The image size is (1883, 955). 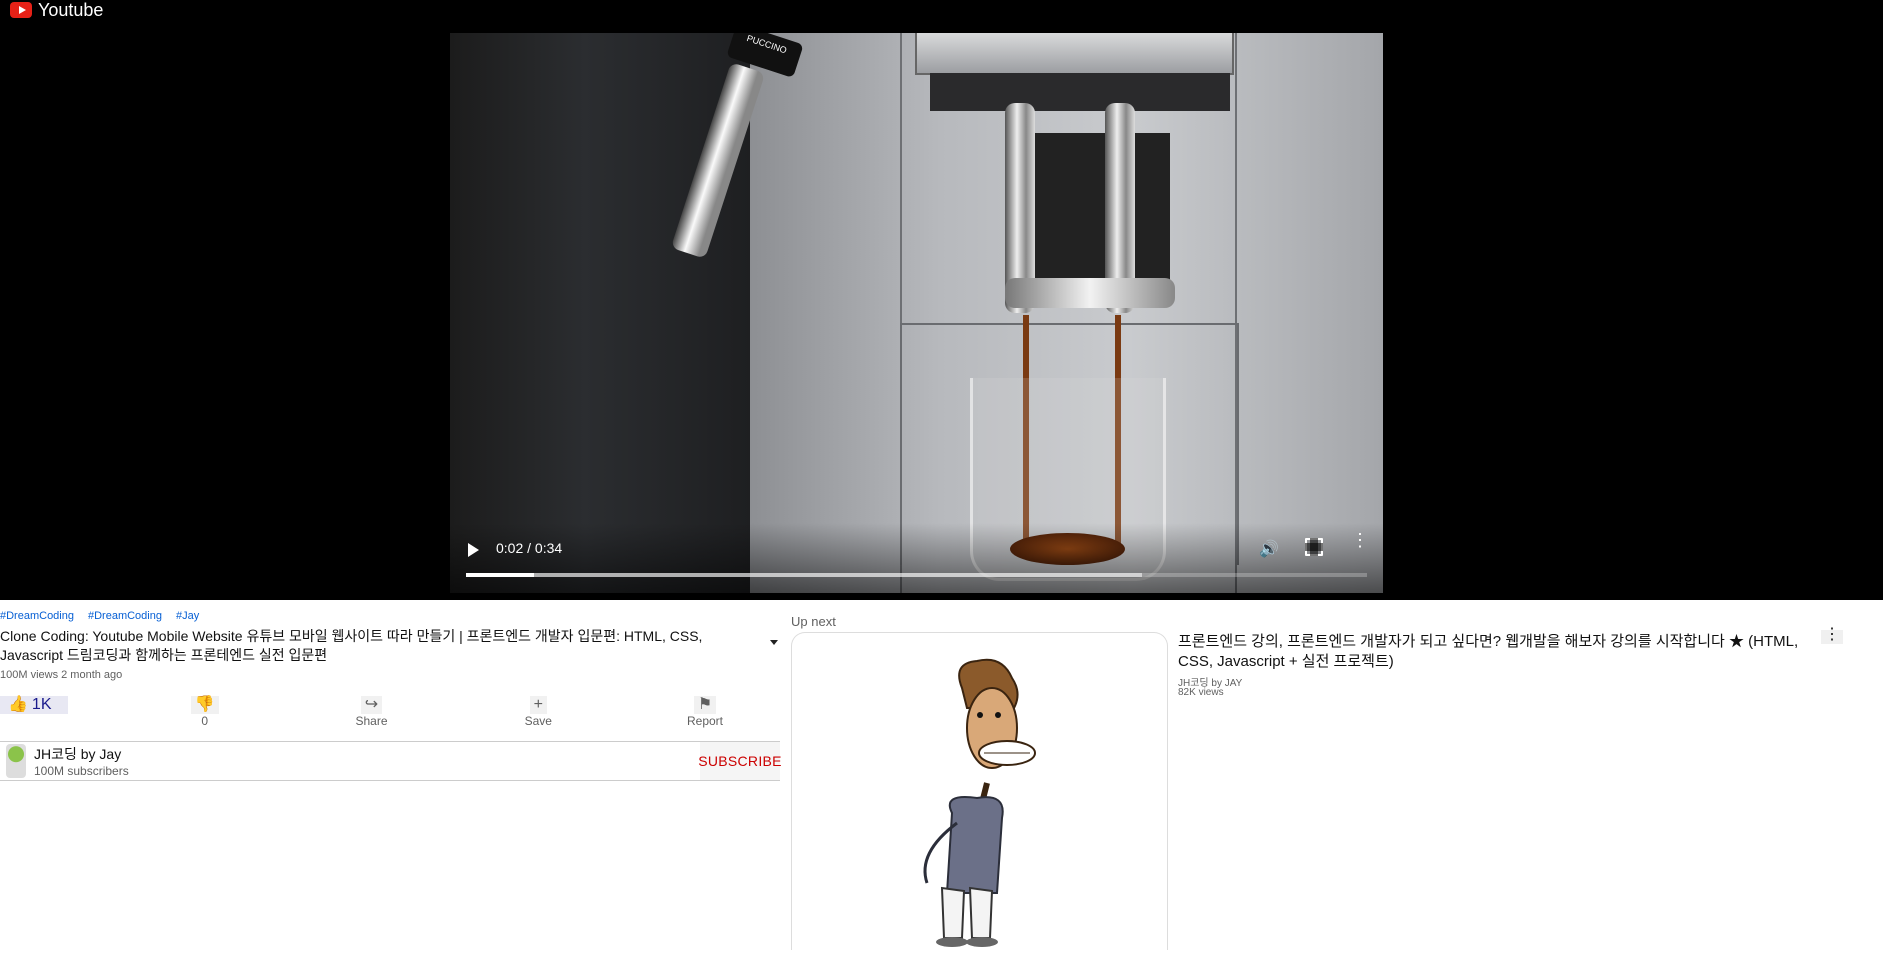 I want to click on progress-played, so click(x=500, y=575).